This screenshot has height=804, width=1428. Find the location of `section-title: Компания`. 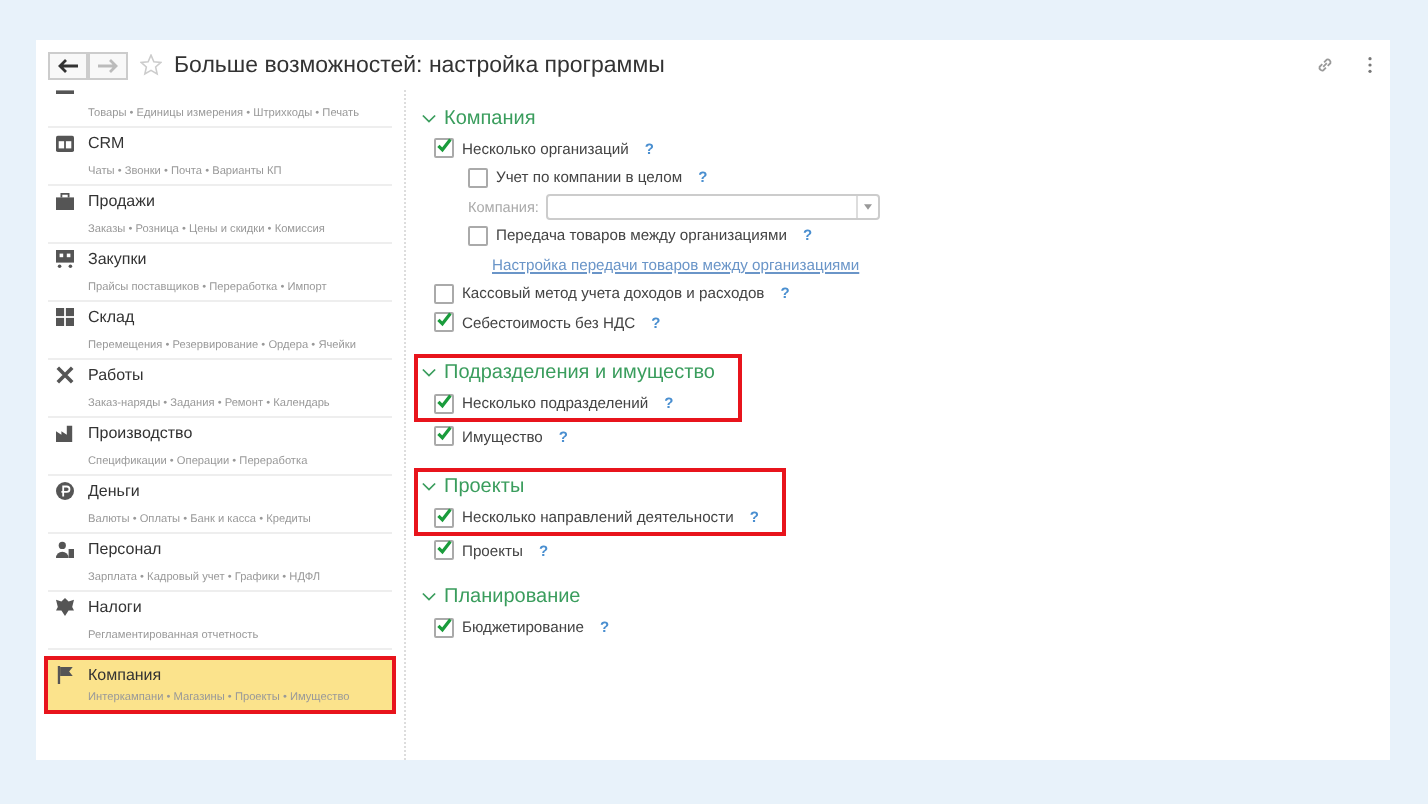

section-title: Компания is located at coordinates (125, 675).